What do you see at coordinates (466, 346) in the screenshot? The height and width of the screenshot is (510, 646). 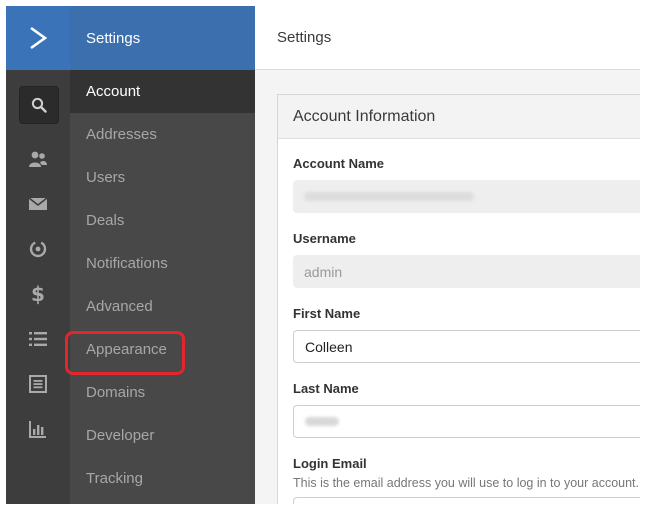 I see `first-name-input: Colleen` at bounding box center [466, 346].